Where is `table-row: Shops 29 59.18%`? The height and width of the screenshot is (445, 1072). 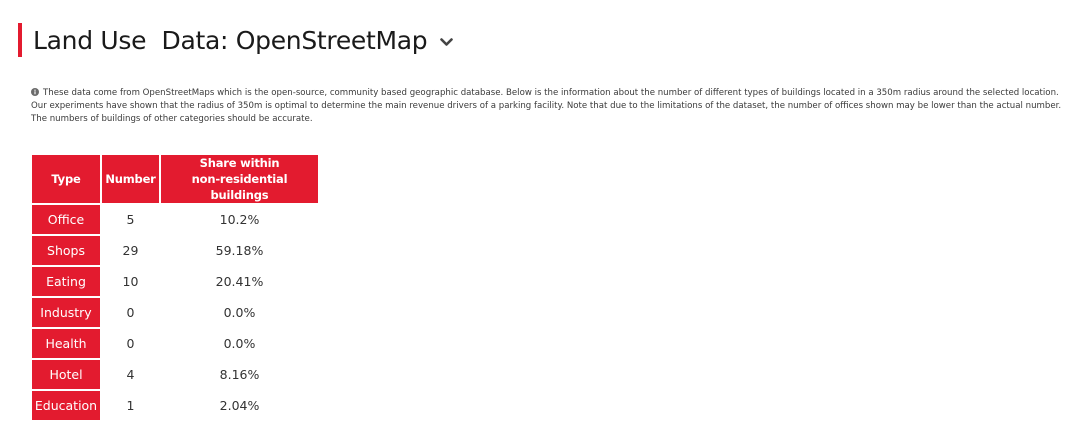
table-row: Shops 29 59.18% is located at coordinates (175, 250).